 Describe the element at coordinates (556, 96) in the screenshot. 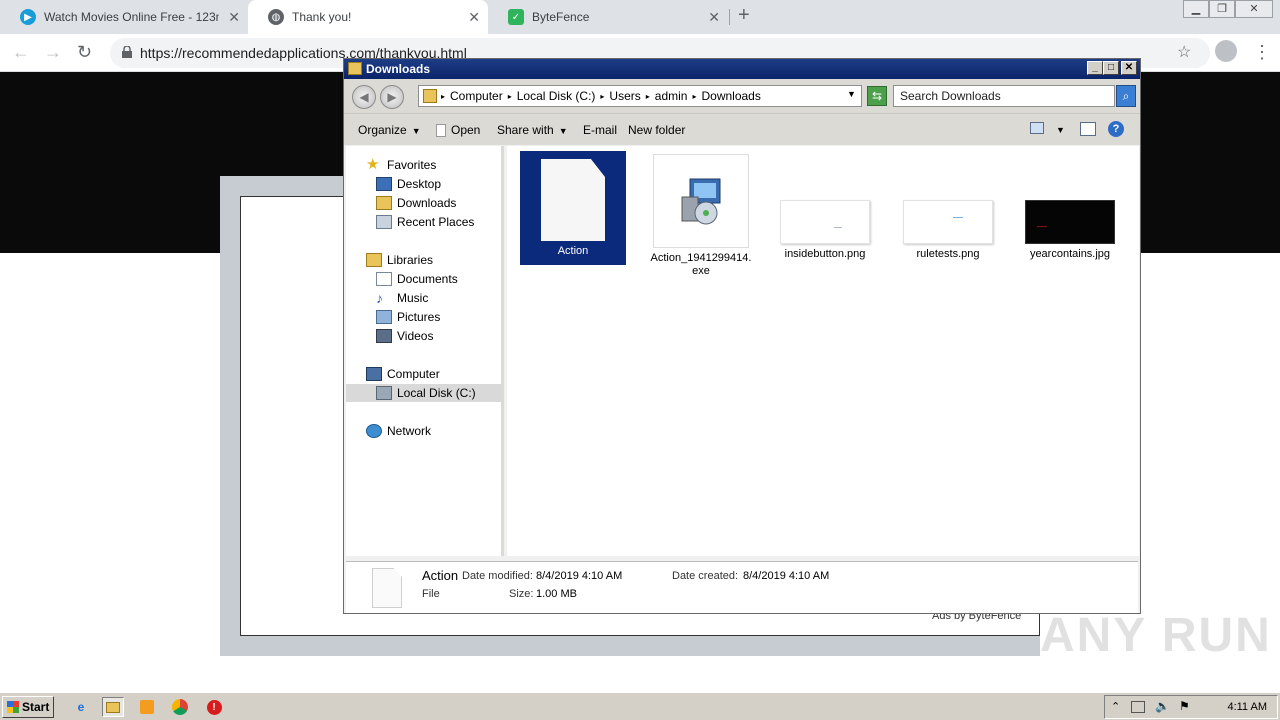

I see `breadcrumb-local-disk: Local Disk (C:)` at that location.